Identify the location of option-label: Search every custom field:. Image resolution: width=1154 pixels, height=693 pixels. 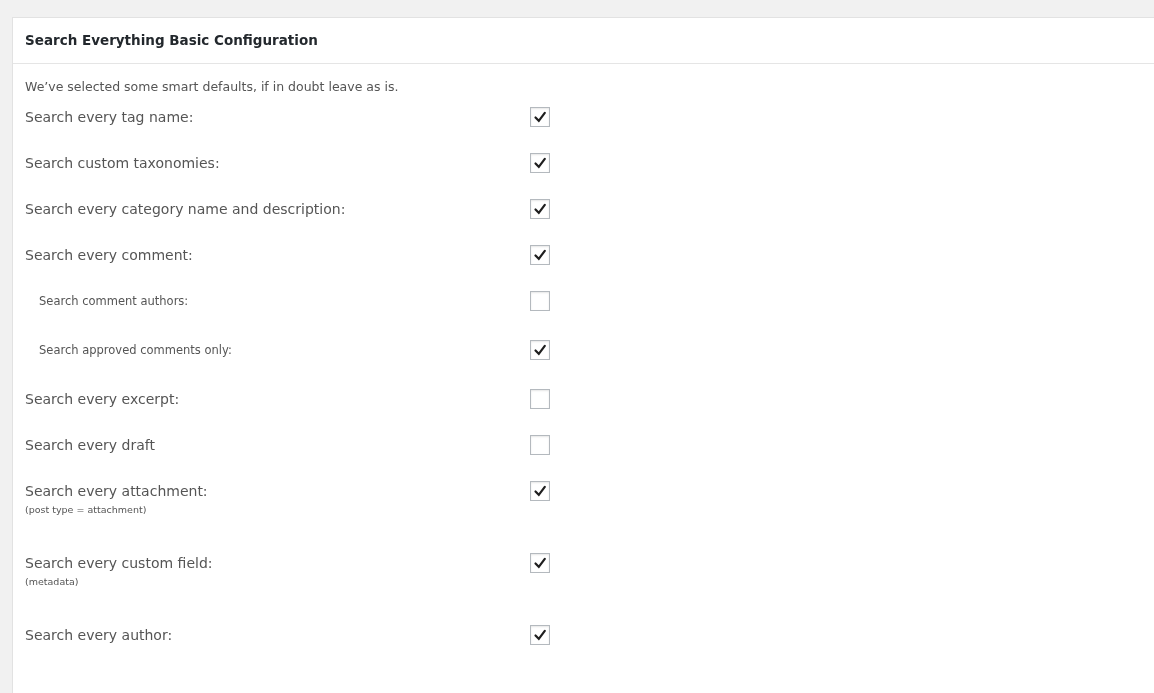
(119, 563).